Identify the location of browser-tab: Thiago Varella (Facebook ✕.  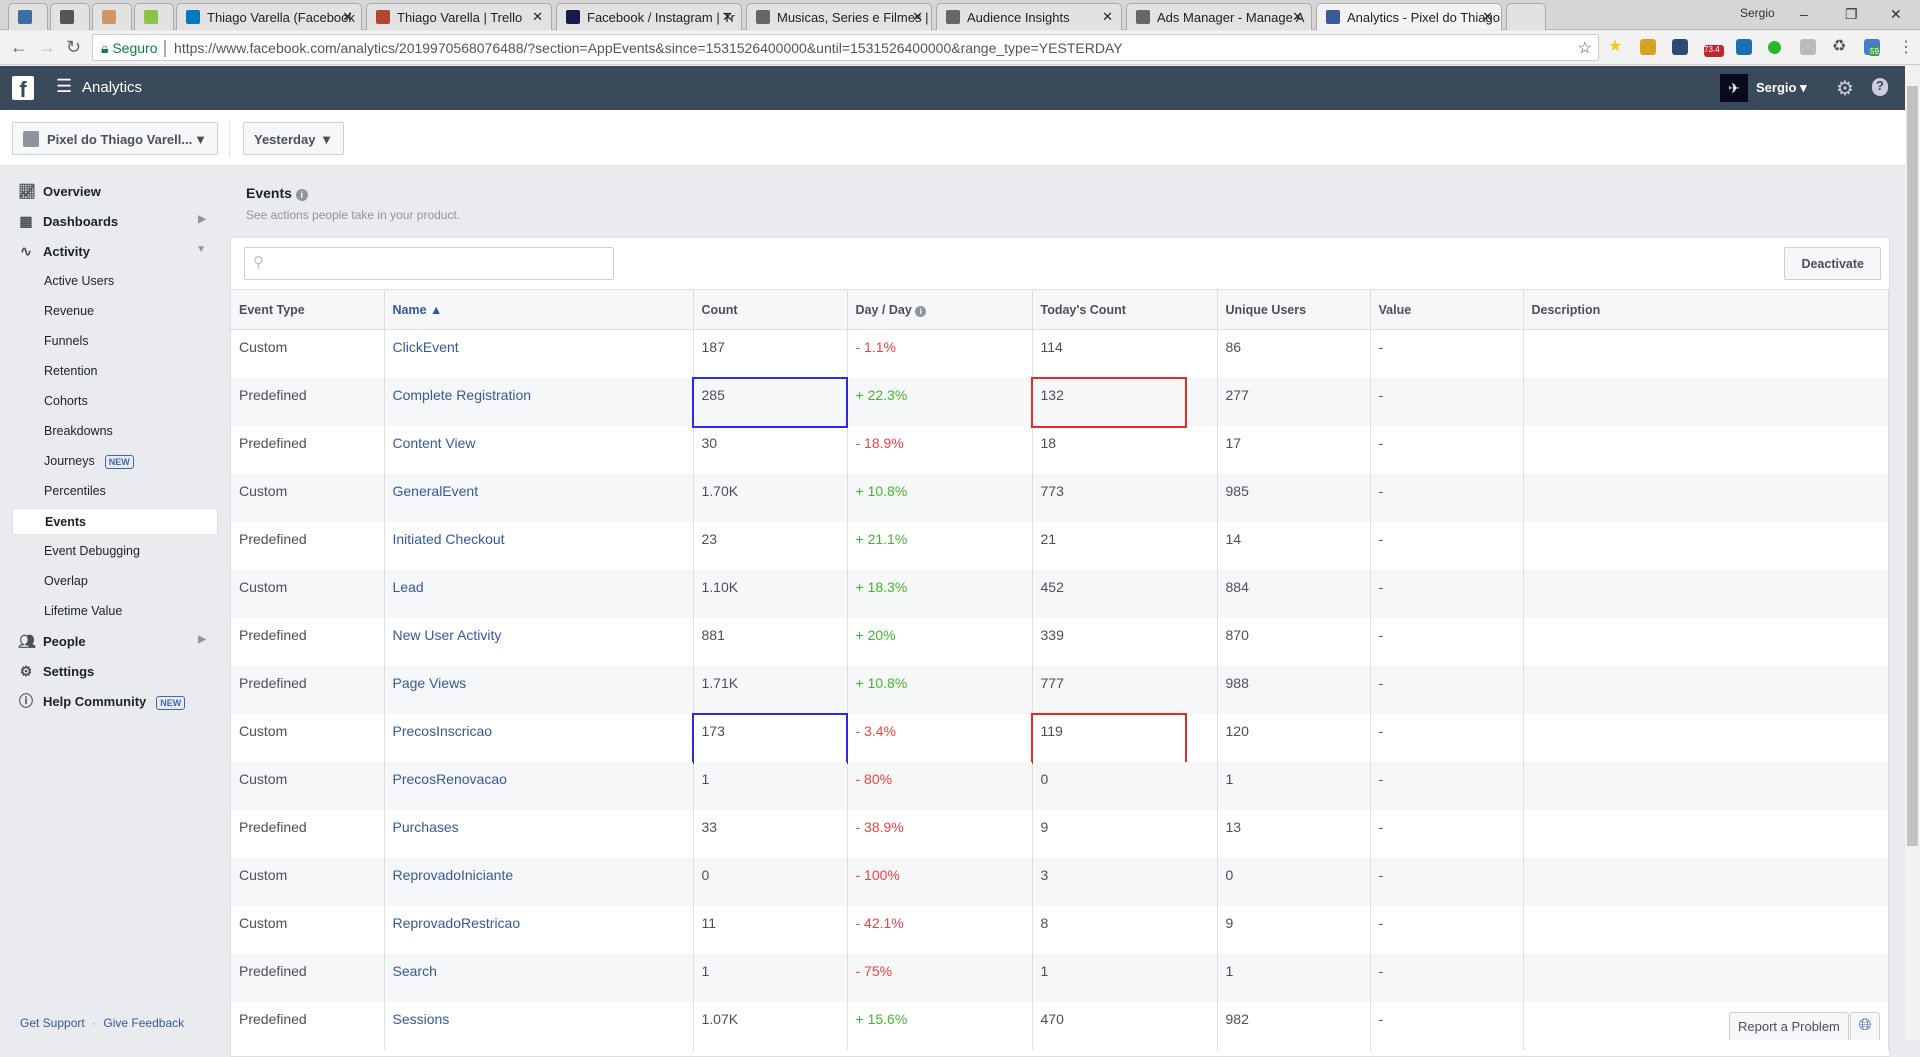
(269, 16).